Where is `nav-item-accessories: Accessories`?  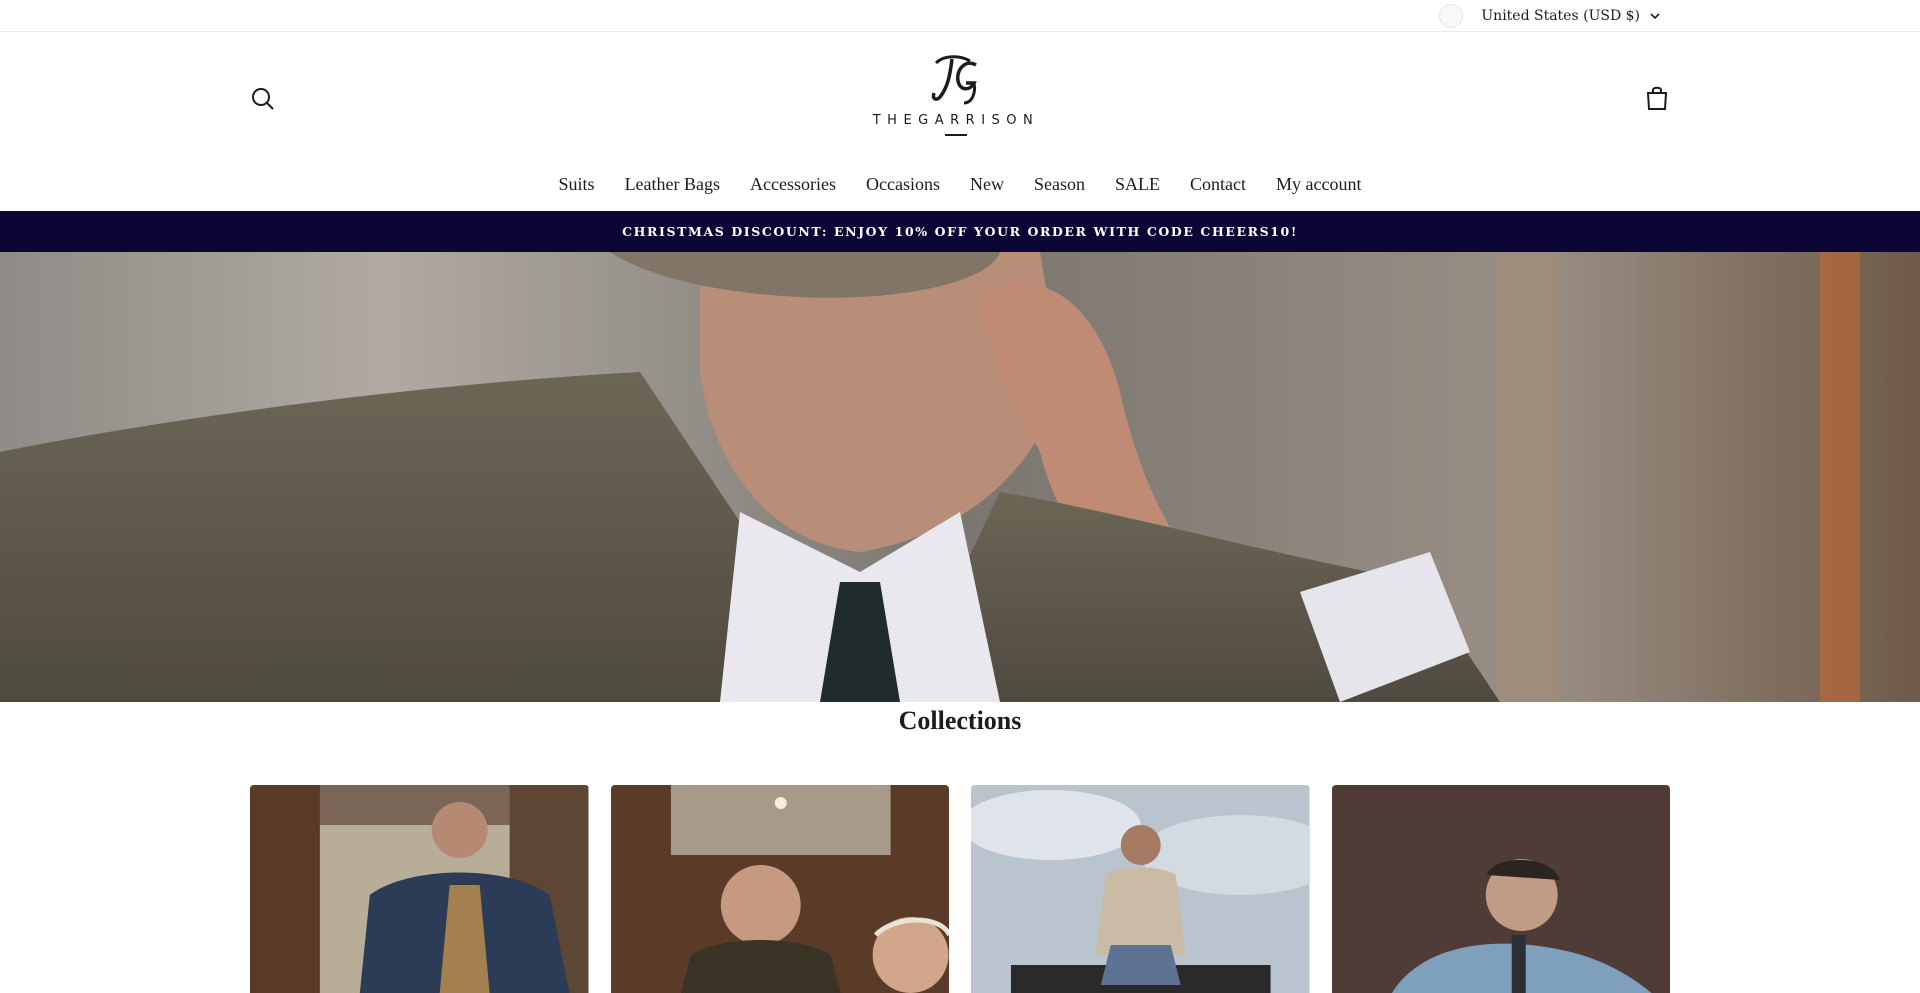
nav-item-accessories: Accessories is located at coordinates (793, 184).